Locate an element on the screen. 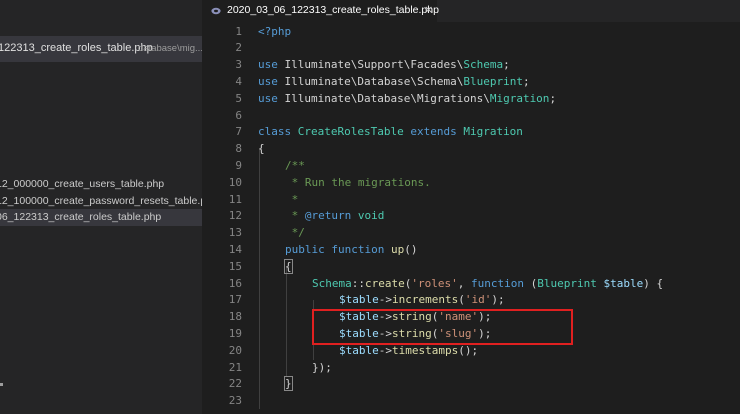 This screenshot has height=414, width=740. code-line-21: }); is located at coordinates (322, 367).